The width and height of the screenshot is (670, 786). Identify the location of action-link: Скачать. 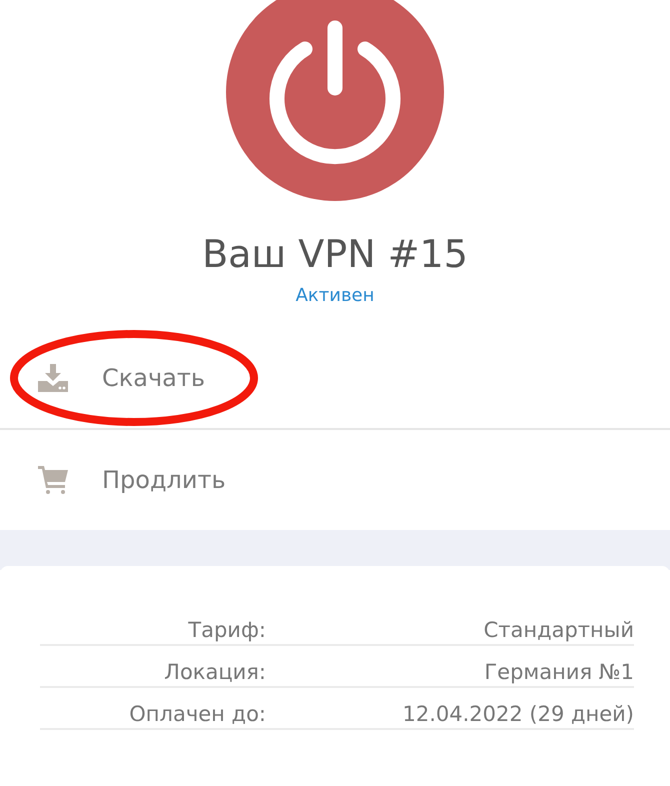
(153, 378).